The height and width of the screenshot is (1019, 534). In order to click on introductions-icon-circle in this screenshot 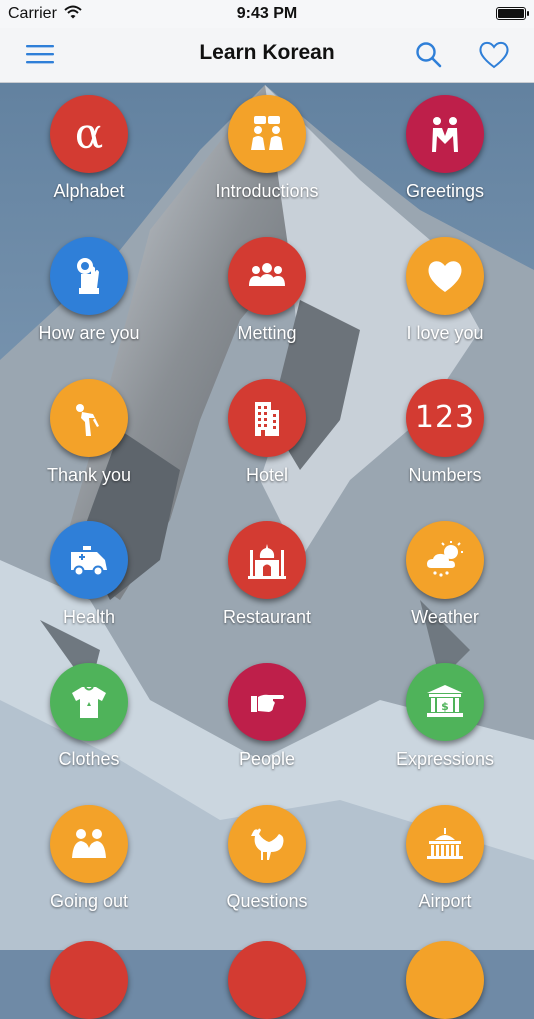, I will do `click(267, 134)`.